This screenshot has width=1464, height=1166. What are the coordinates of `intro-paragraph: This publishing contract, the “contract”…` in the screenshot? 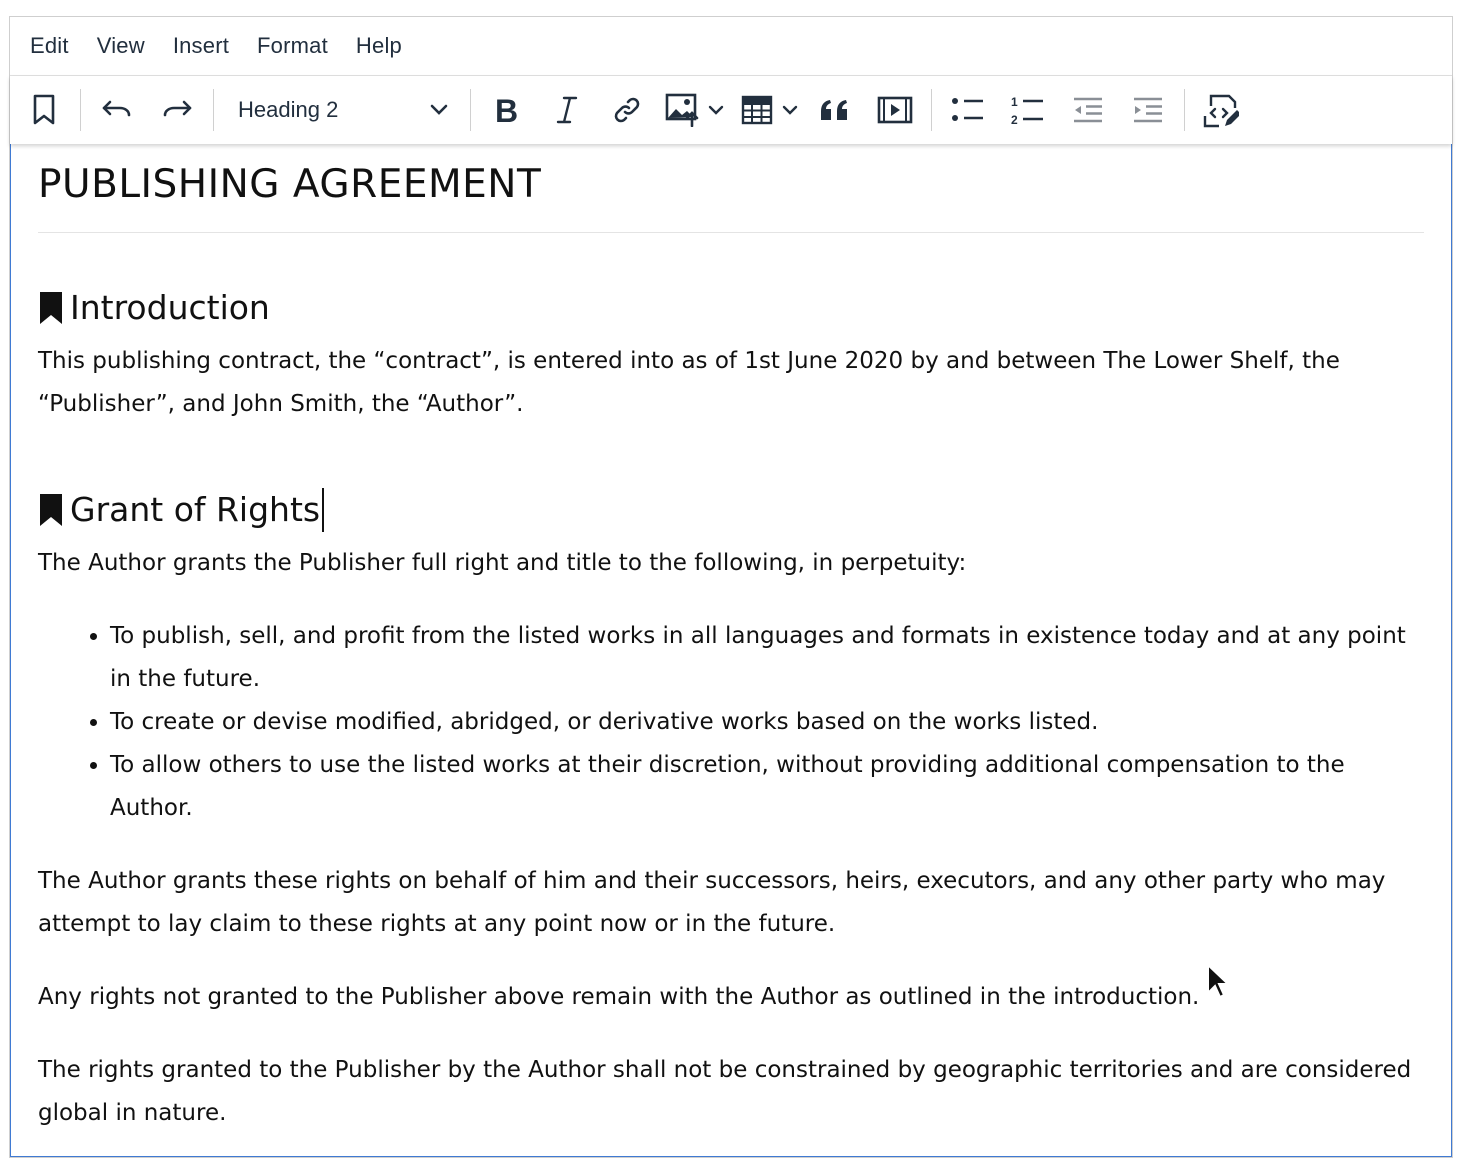 It's located at (689, 382).